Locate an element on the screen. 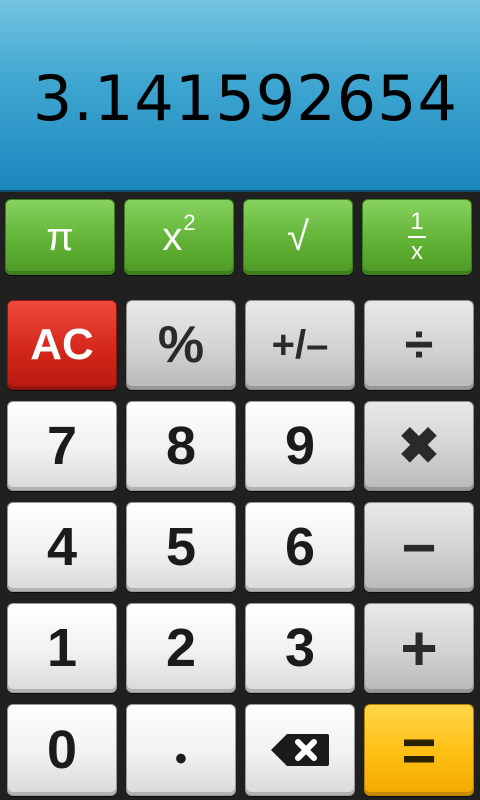  clear-label: AC is located at coordinates (62, 344).